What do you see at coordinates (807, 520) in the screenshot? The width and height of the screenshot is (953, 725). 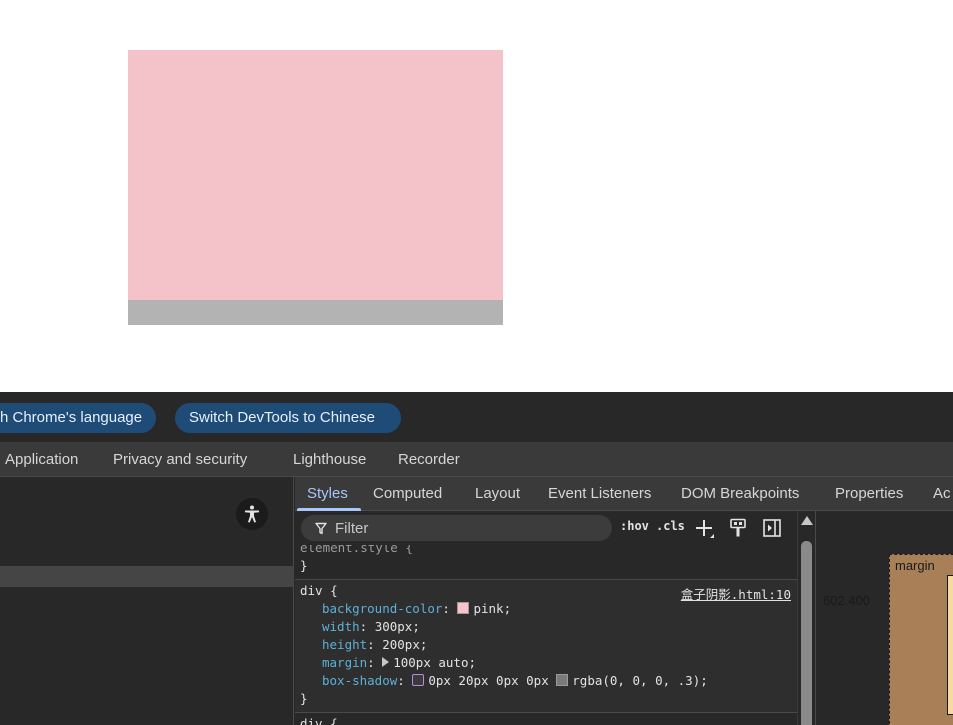 I see `scroll-up-arrow-icon` at bounding box center [807, 520].